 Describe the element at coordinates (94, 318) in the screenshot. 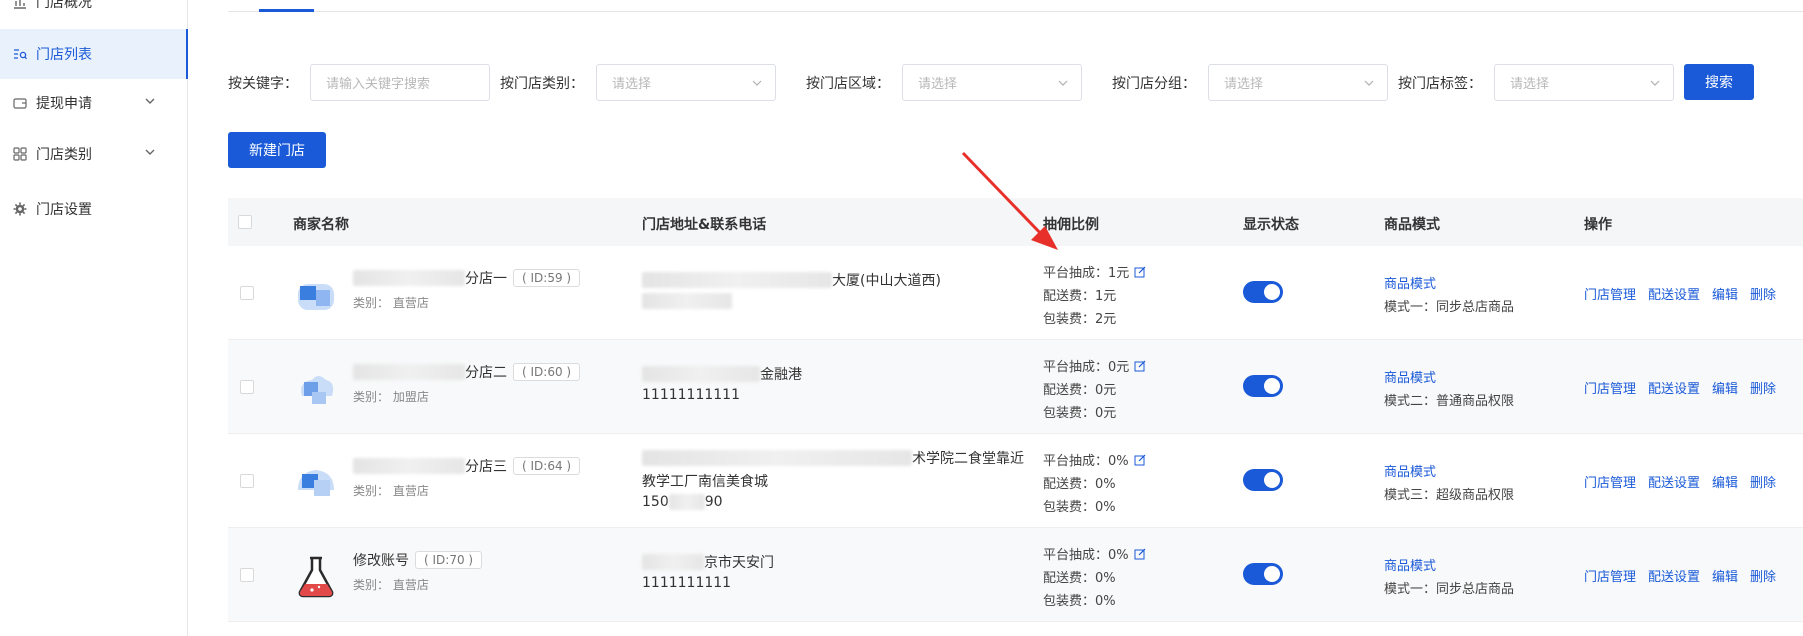

I see `sidebar: 门店概况 门店列表 提现申请 门店类别 门店设置` at that location.